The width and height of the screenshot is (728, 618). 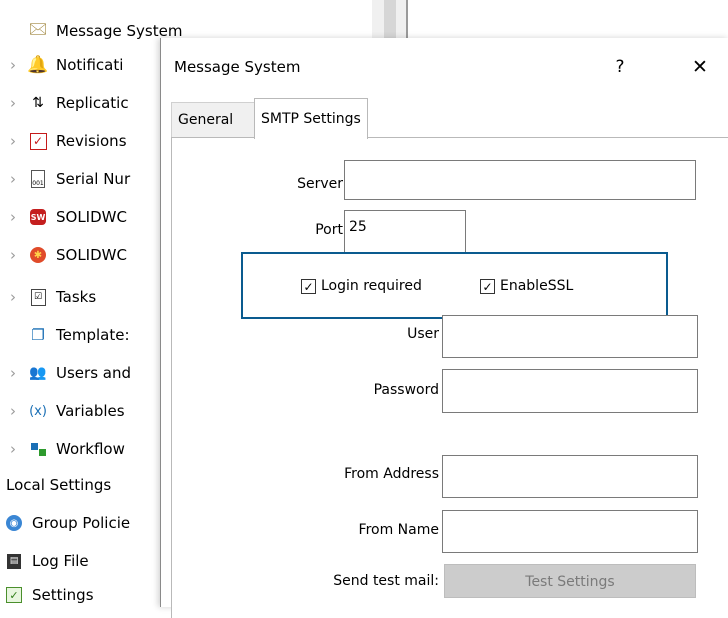 What do you see at coordinates (371, 286) in the screenshot?
I see `checkbox-label: Login required` at bounding box center [371, 286].